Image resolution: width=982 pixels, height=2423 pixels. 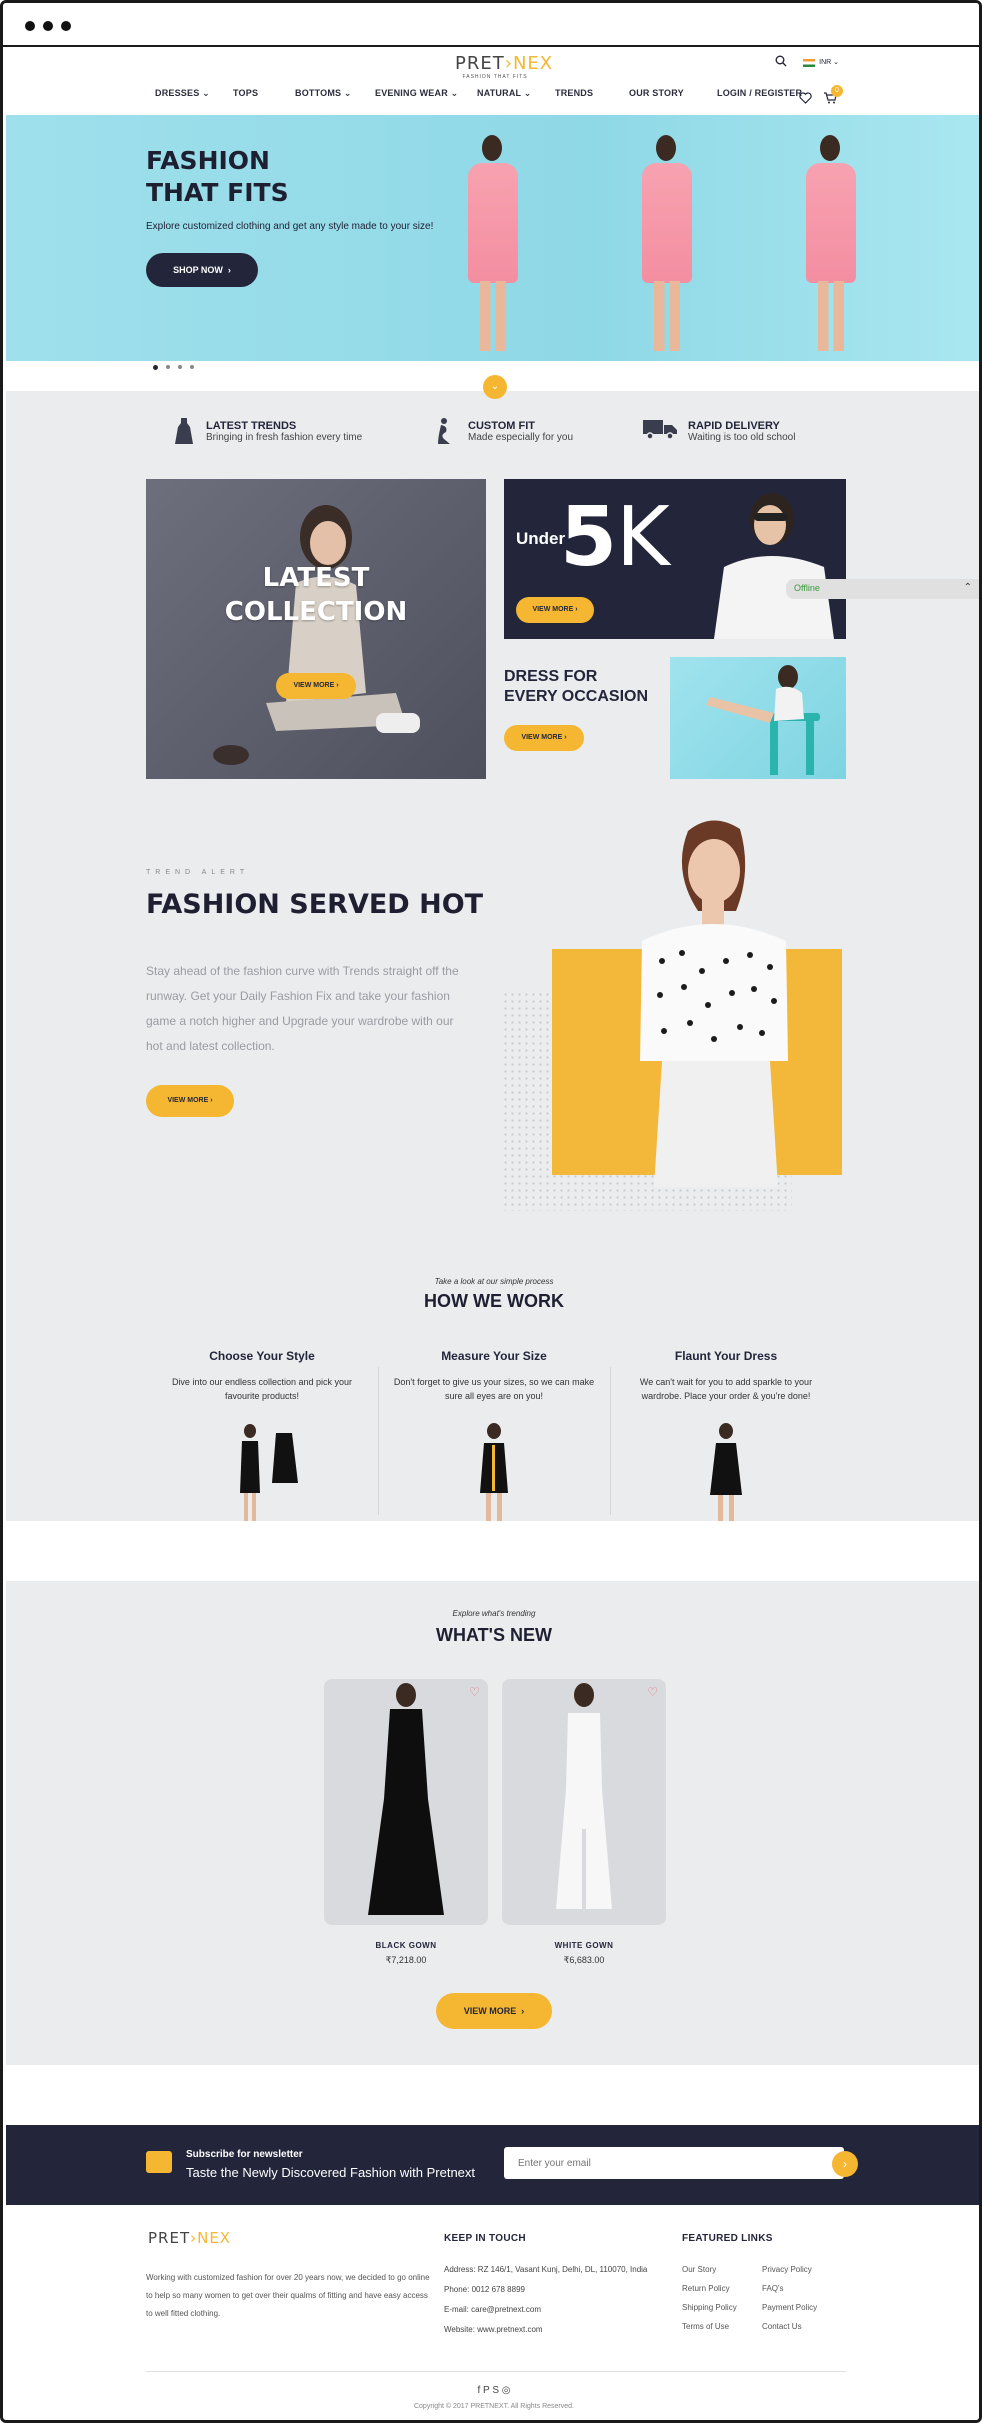 I want to click on envelope-icon, so click(x=159, y=2162).